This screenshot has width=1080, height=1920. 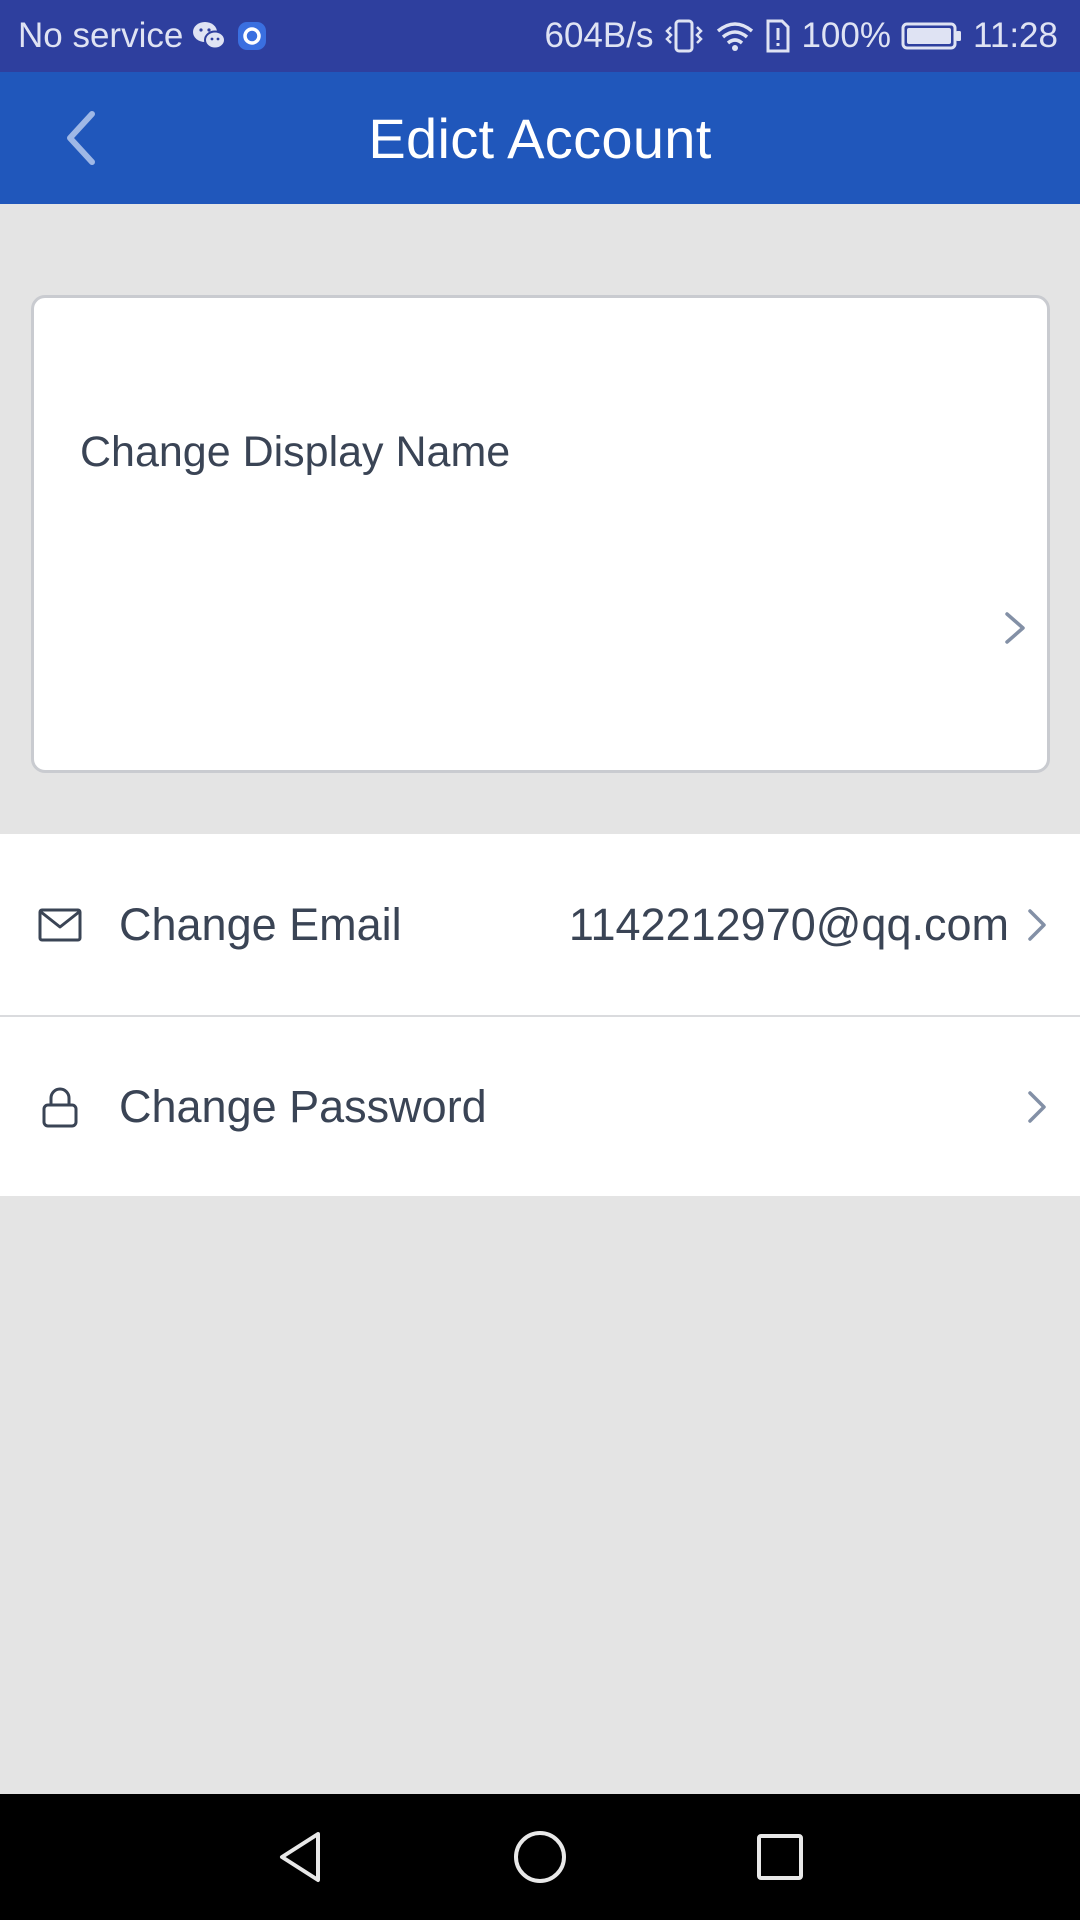 I want to click on app-header: Edict Account, so click(x=540, y=138).